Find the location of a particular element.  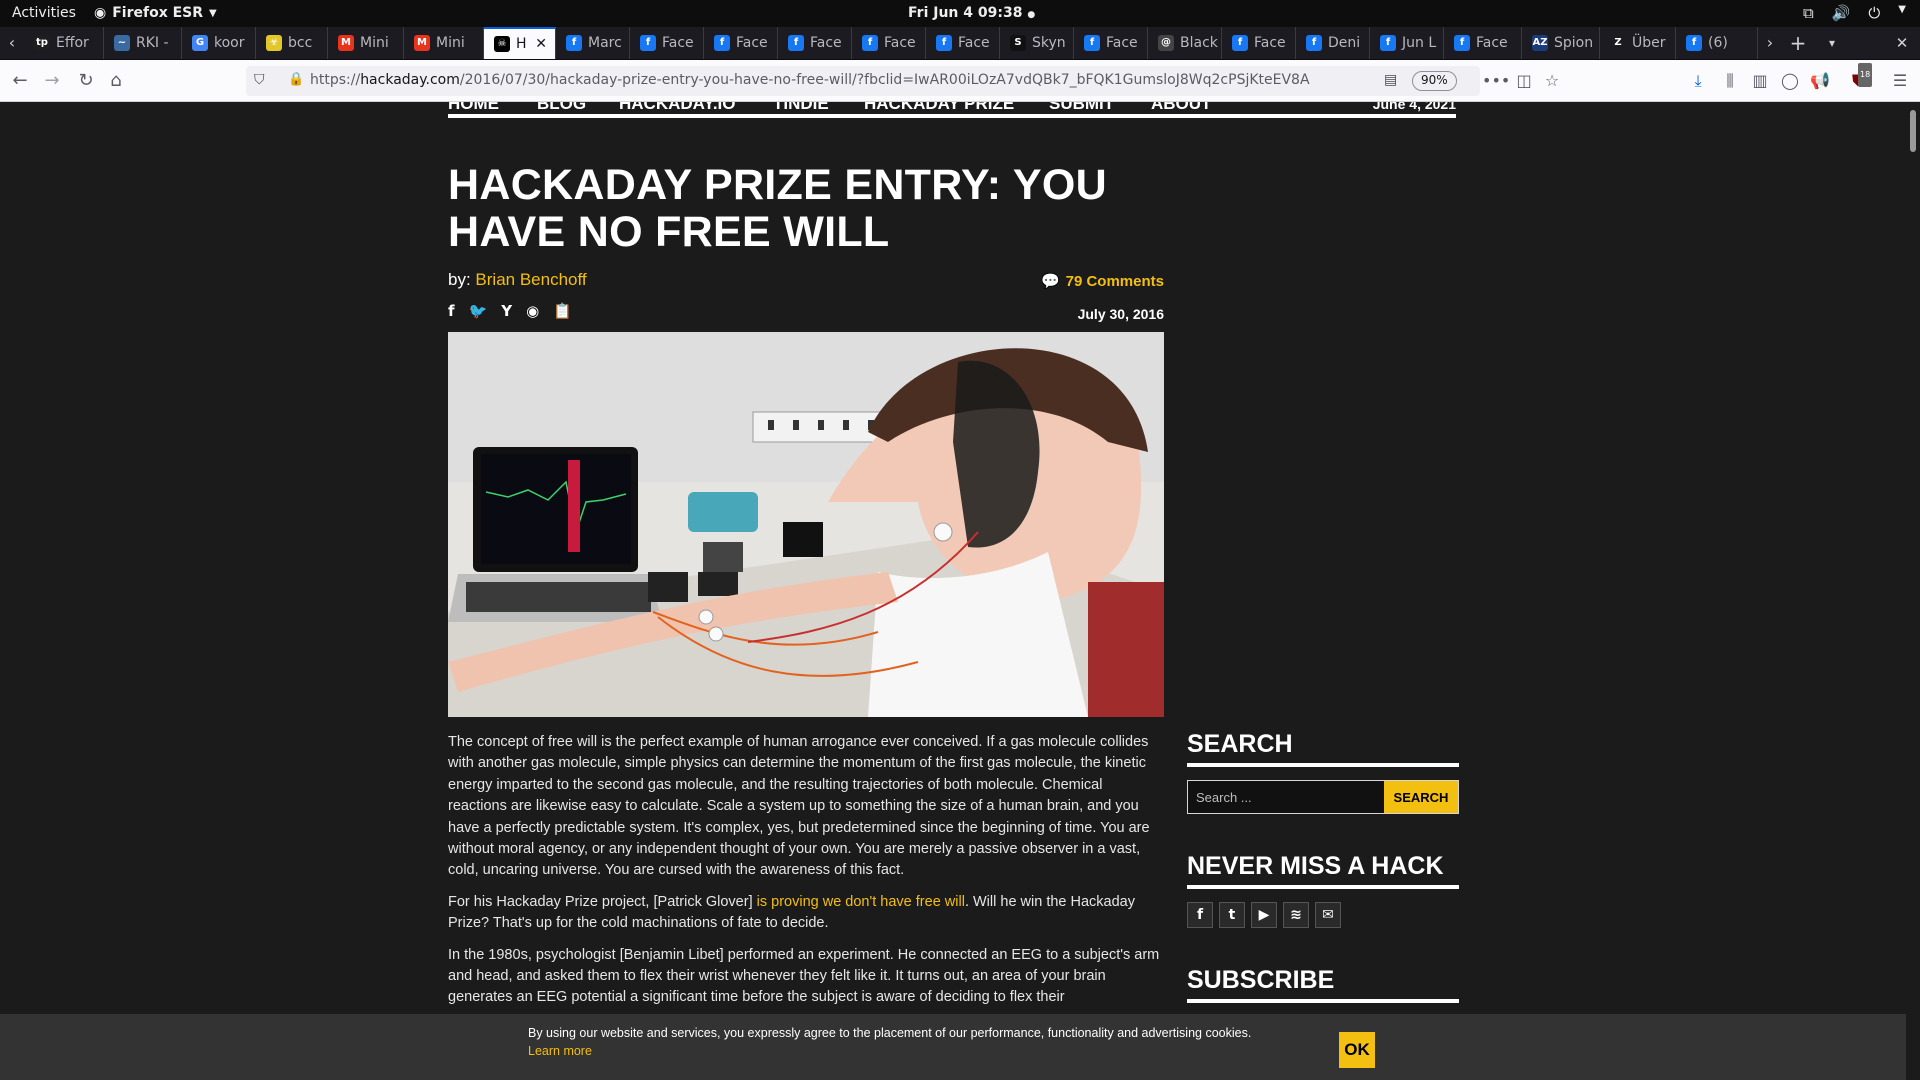

tab: ~ RKI - is located at coordinates (143, 43).